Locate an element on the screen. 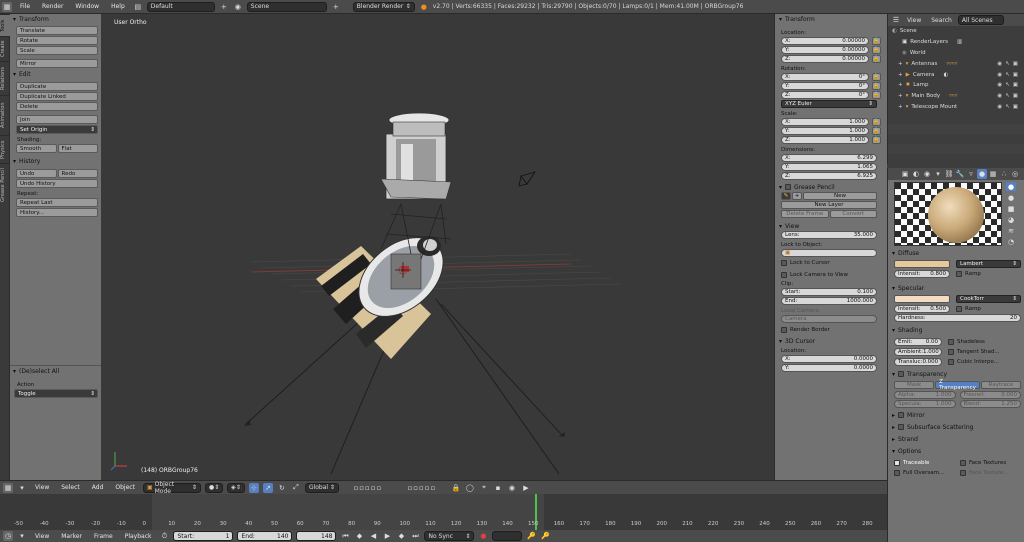 The height and width of the screenshot is (542, 1024). specular-ramp-row: Ramp is located at coordinates (968, 308).